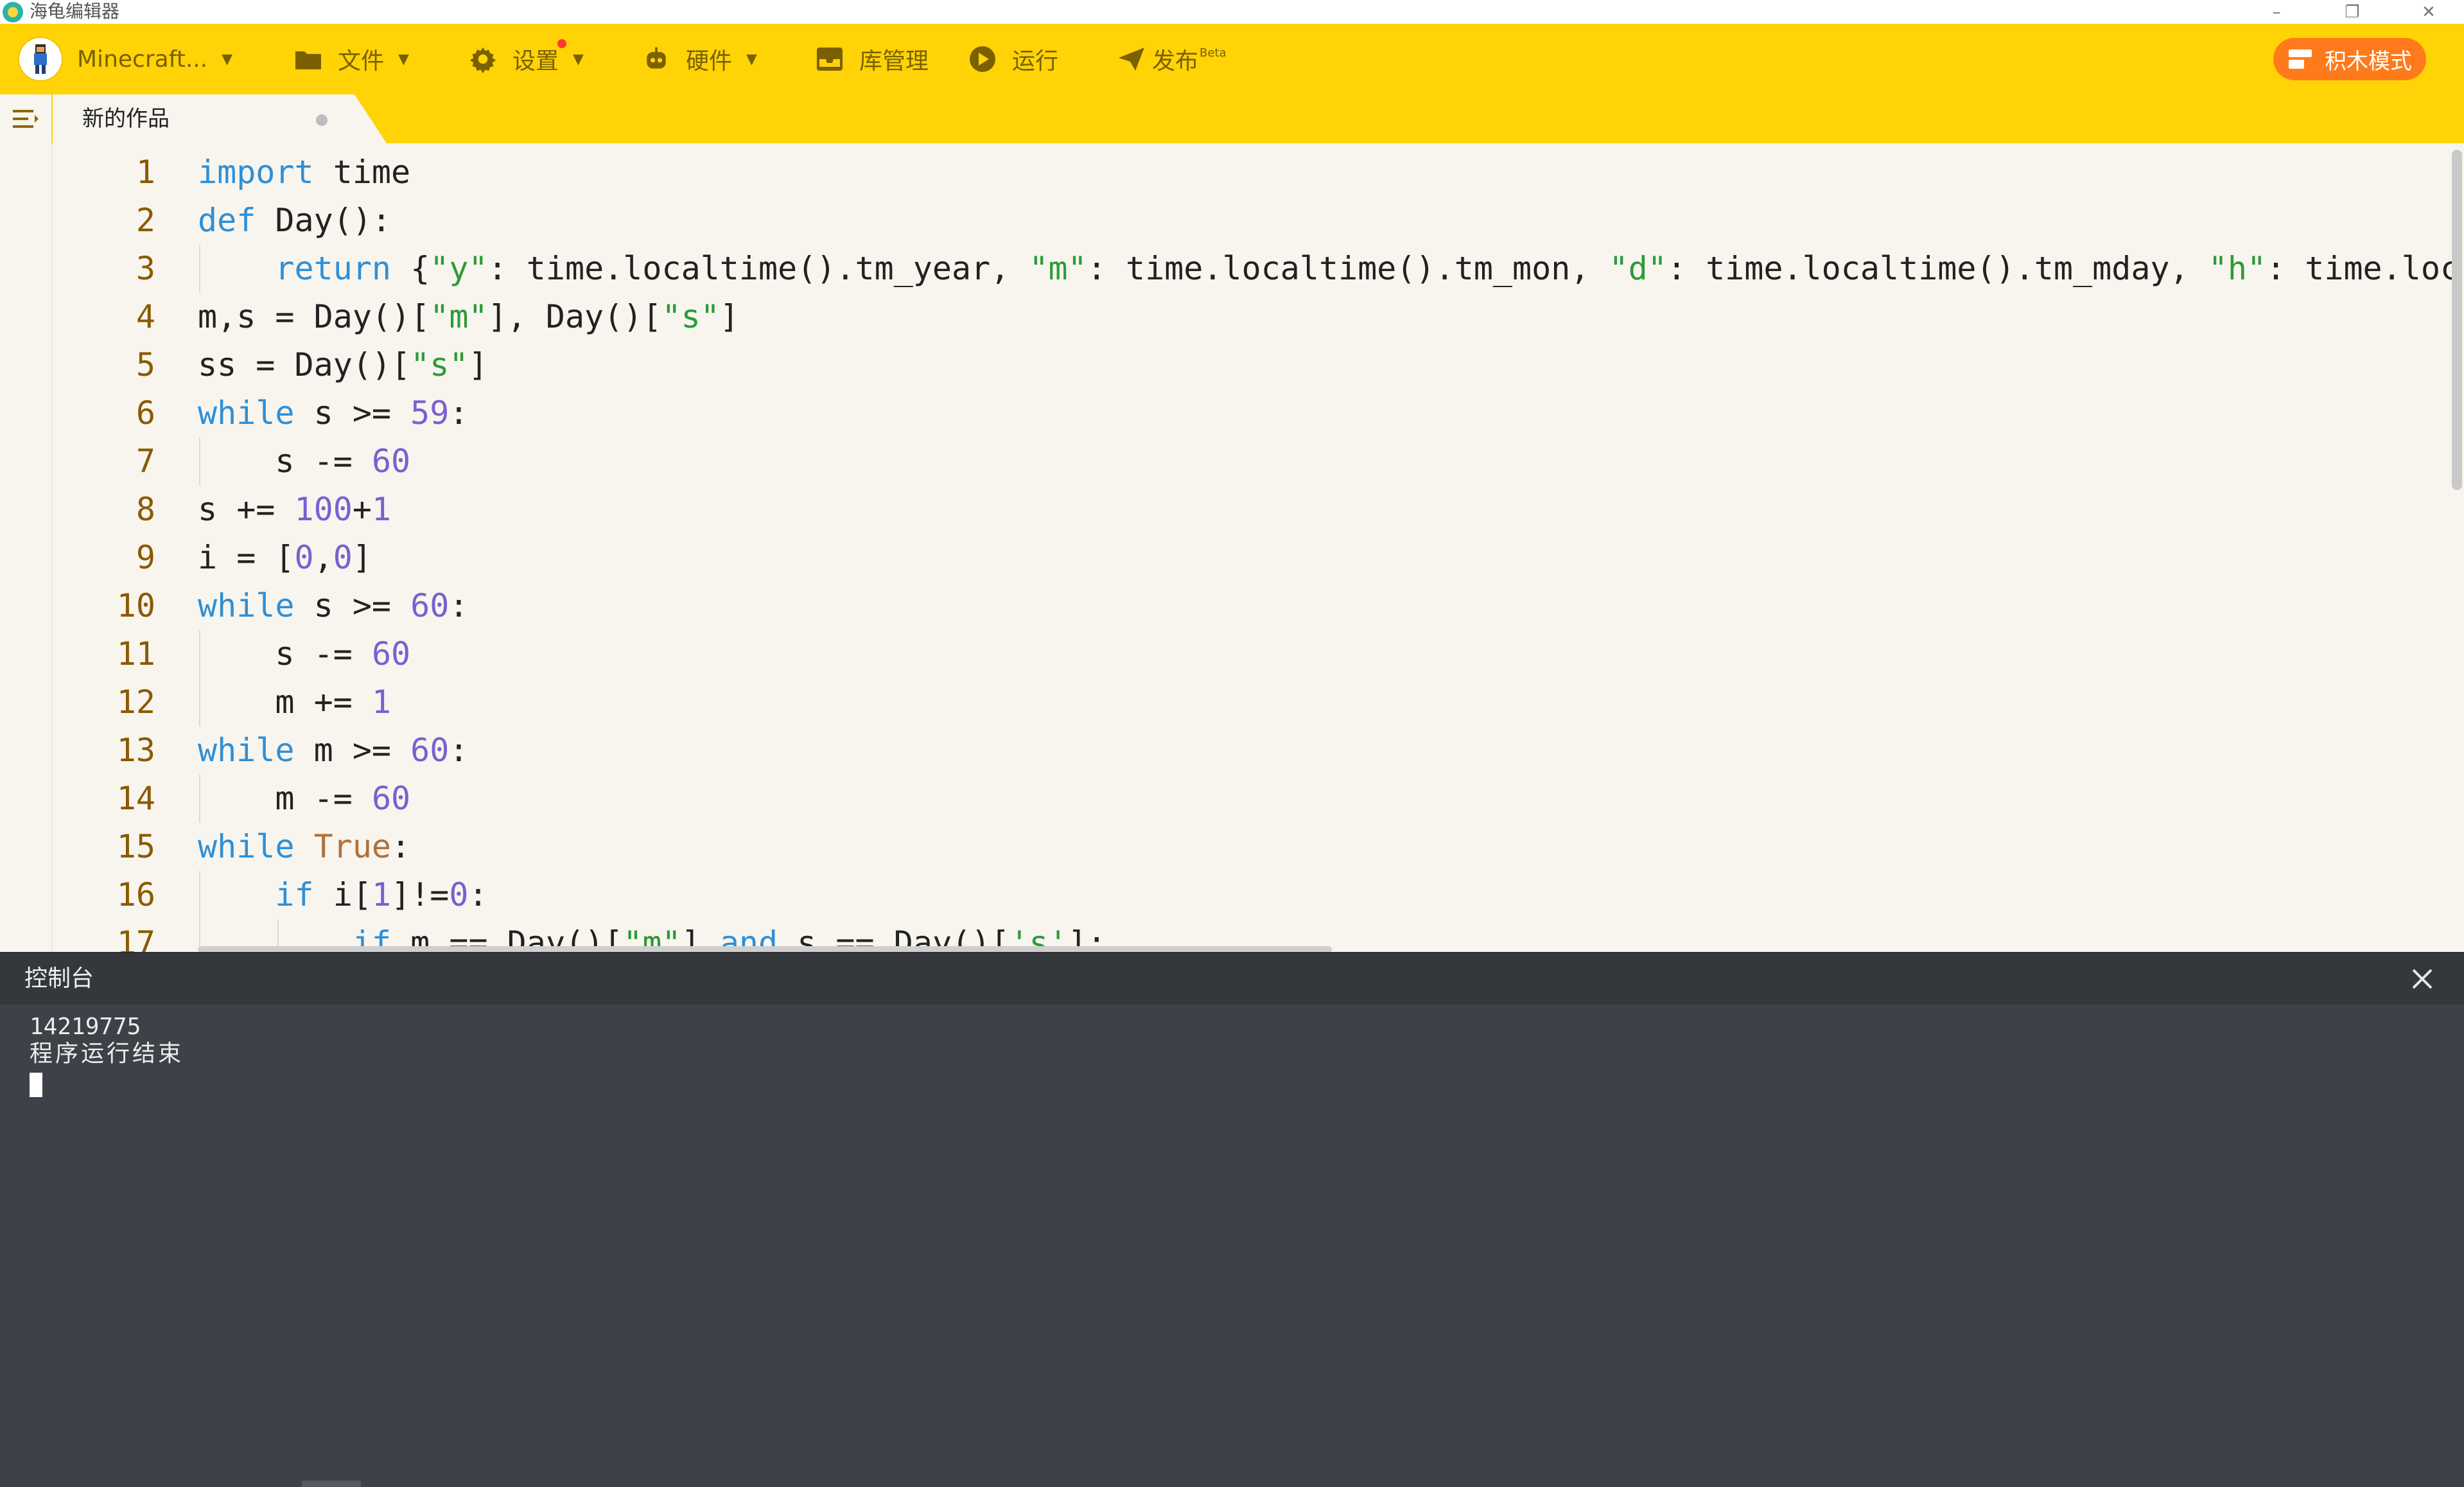 The width and height of the screenshot is (2464, 1487). What do you see at coordinates (135, 606) in the screenshot?
I see `line-number: 10` at bounding box center [135, 606].